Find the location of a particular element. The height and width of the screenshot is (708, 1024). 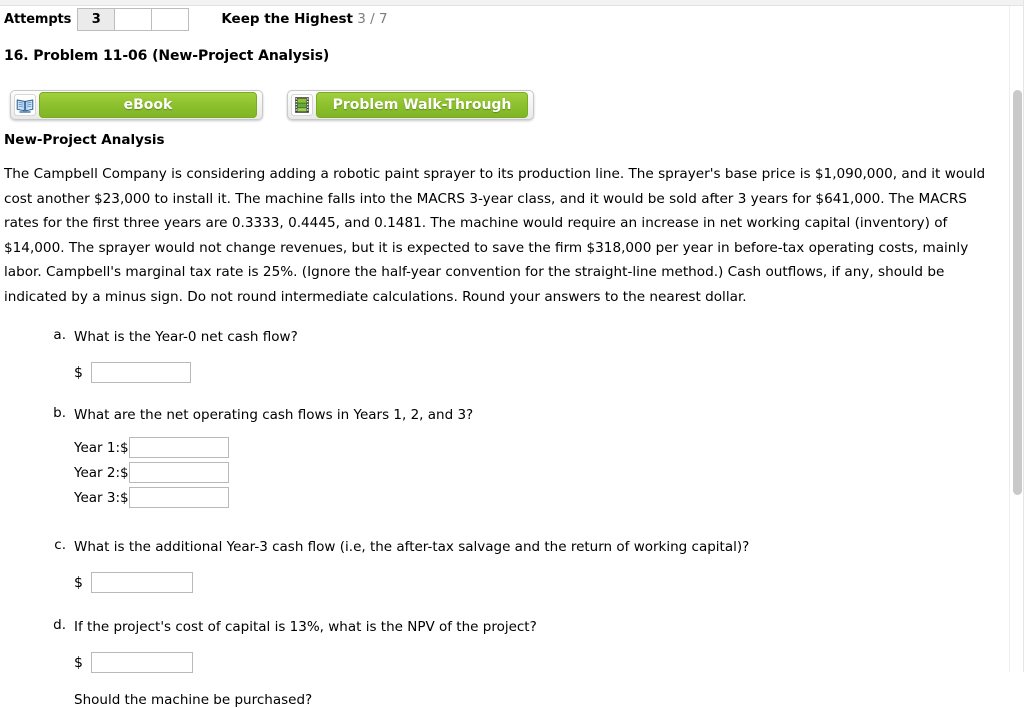

attempts-label: Attempts is located at coordinates (38, 19).